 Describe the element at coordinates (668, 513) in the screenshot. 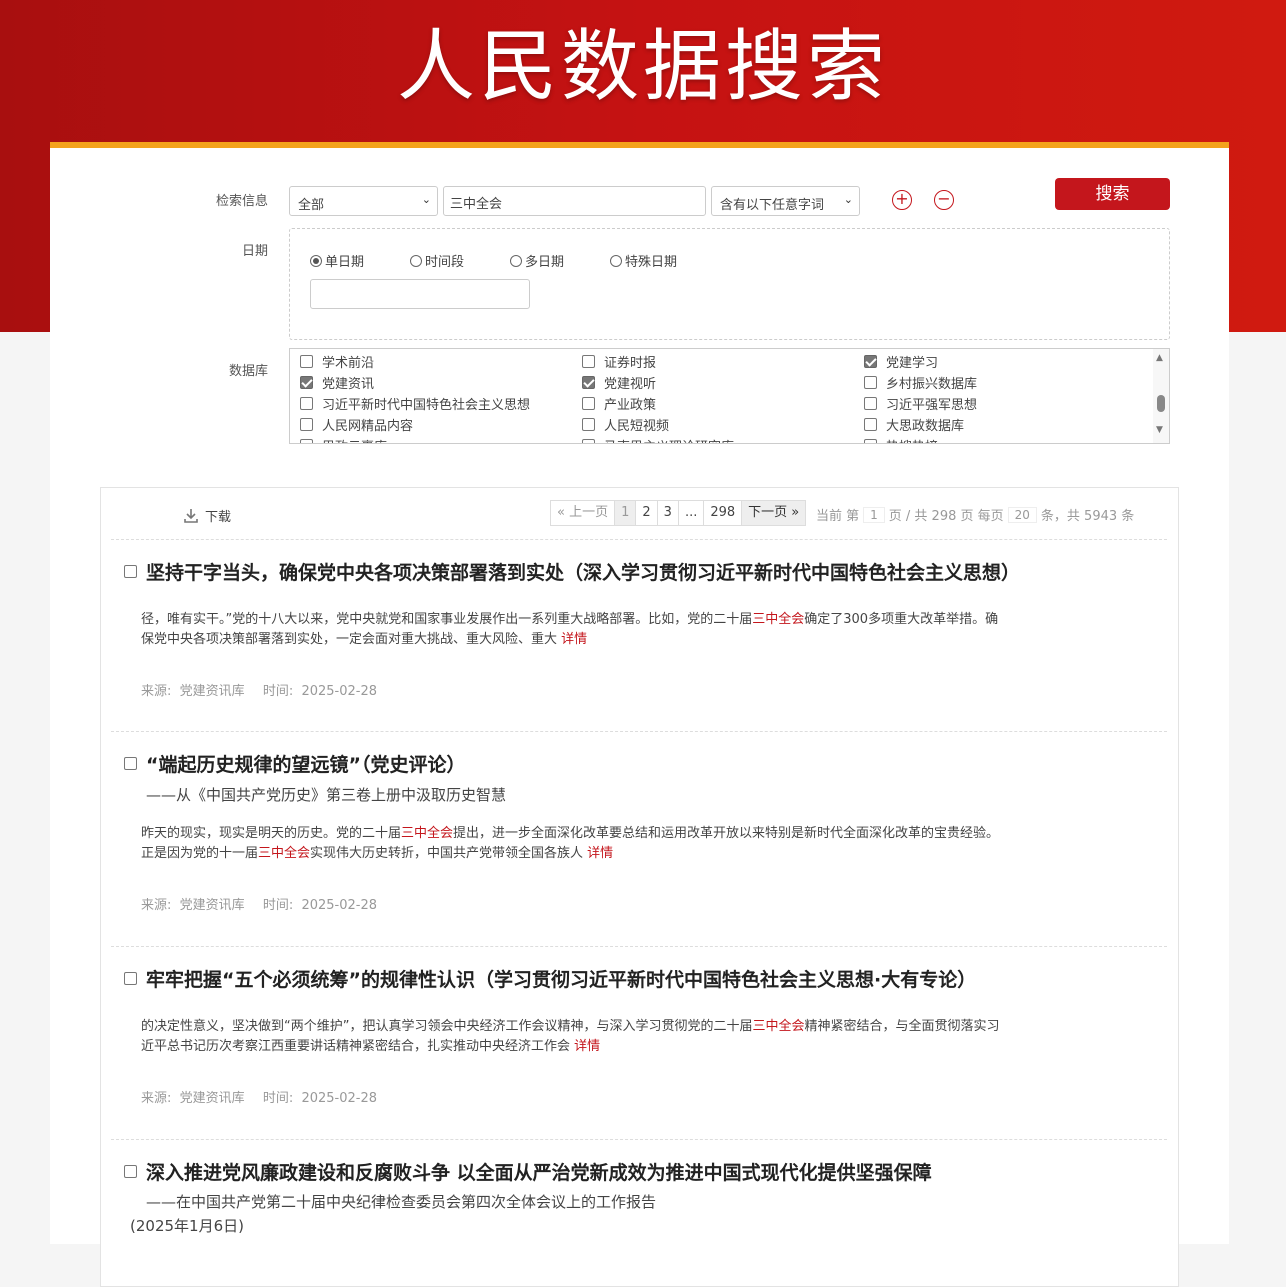

I see `page-link: 3` at that location.